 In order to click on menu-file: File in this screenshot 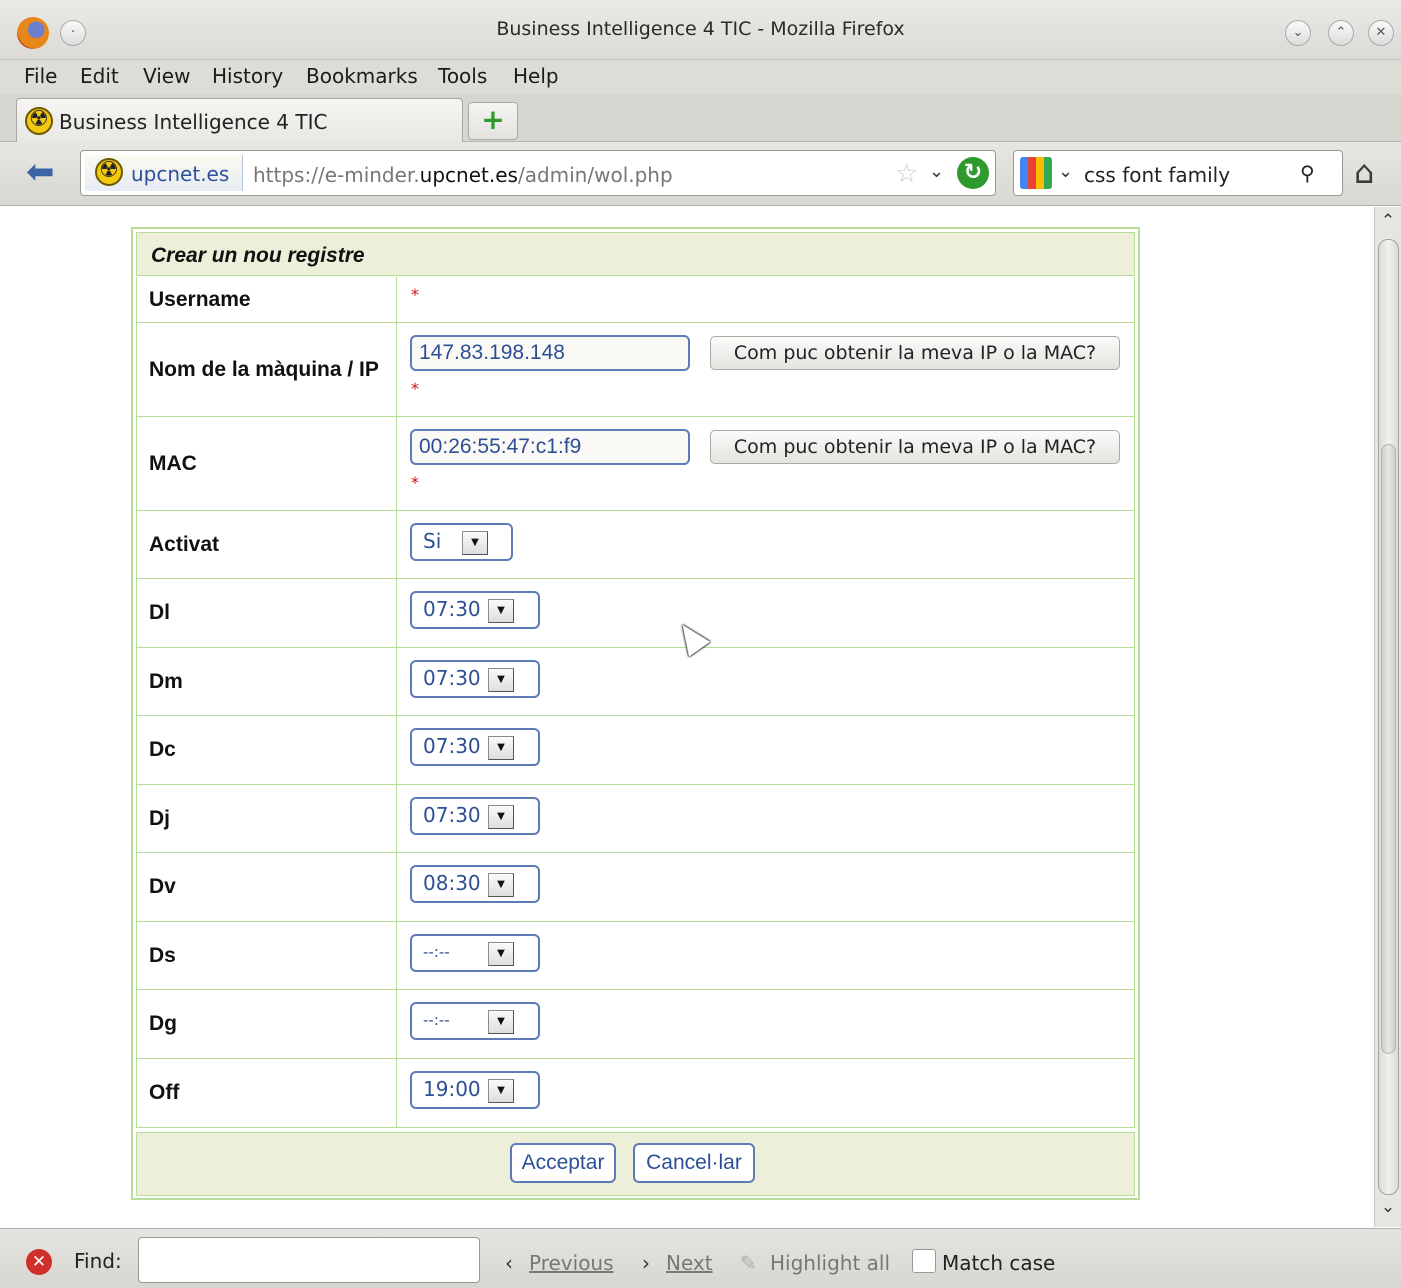, I will do `click(40, 76)`.